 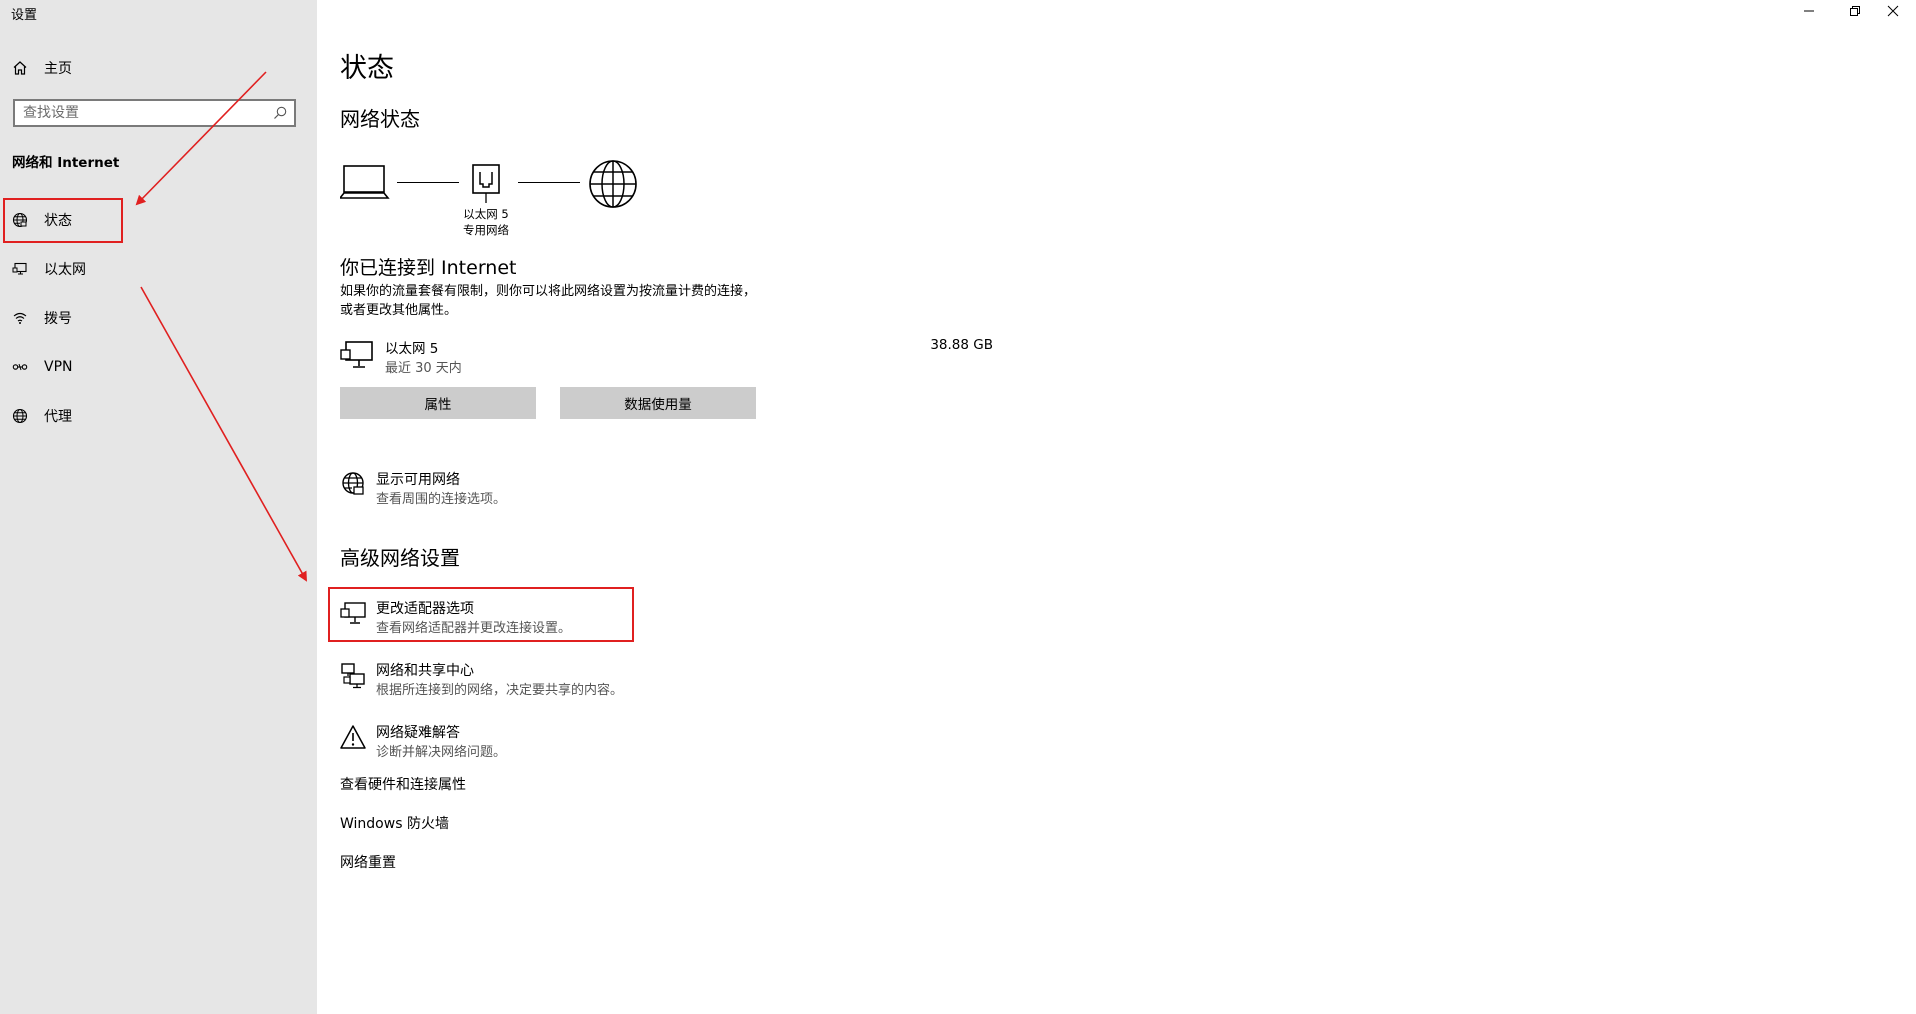 What do you see at coordinates (423, 368) in the screenshot?
I see `adapter-period: 最近 30 天内` at bounding box center [423, 368].